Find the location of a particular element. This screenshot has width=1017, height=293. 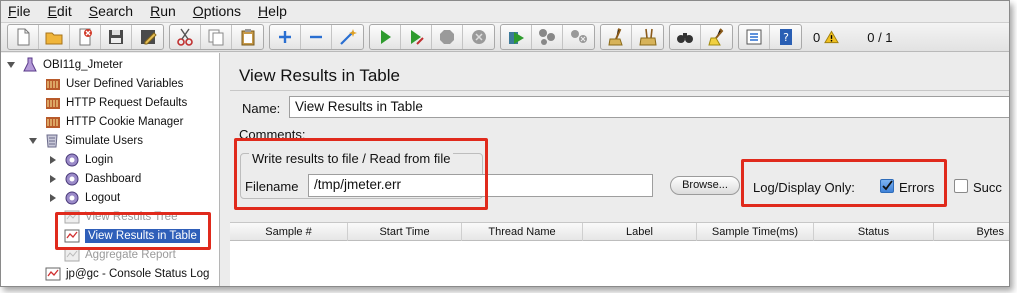

plus-icon is located at coordinates (285, 37).